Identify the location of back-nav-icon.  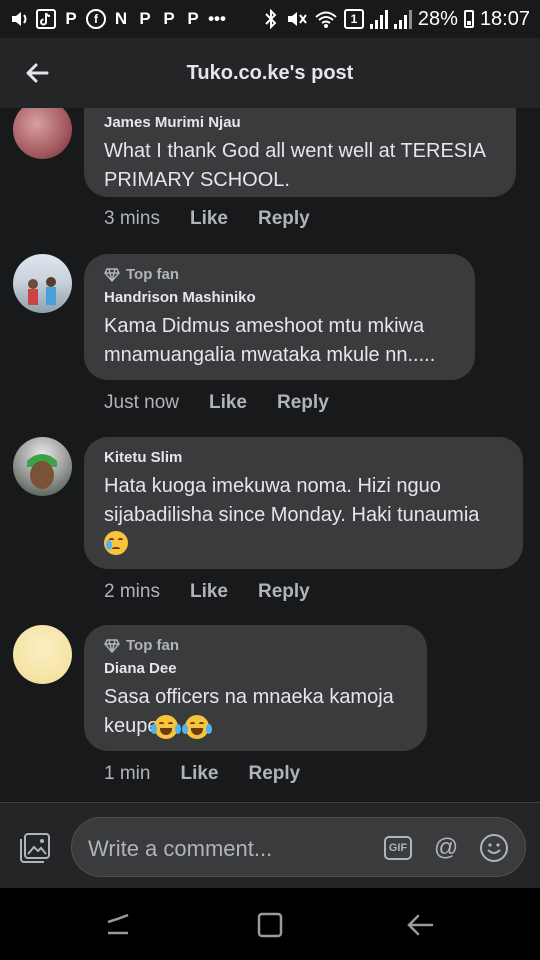
(420, 925).